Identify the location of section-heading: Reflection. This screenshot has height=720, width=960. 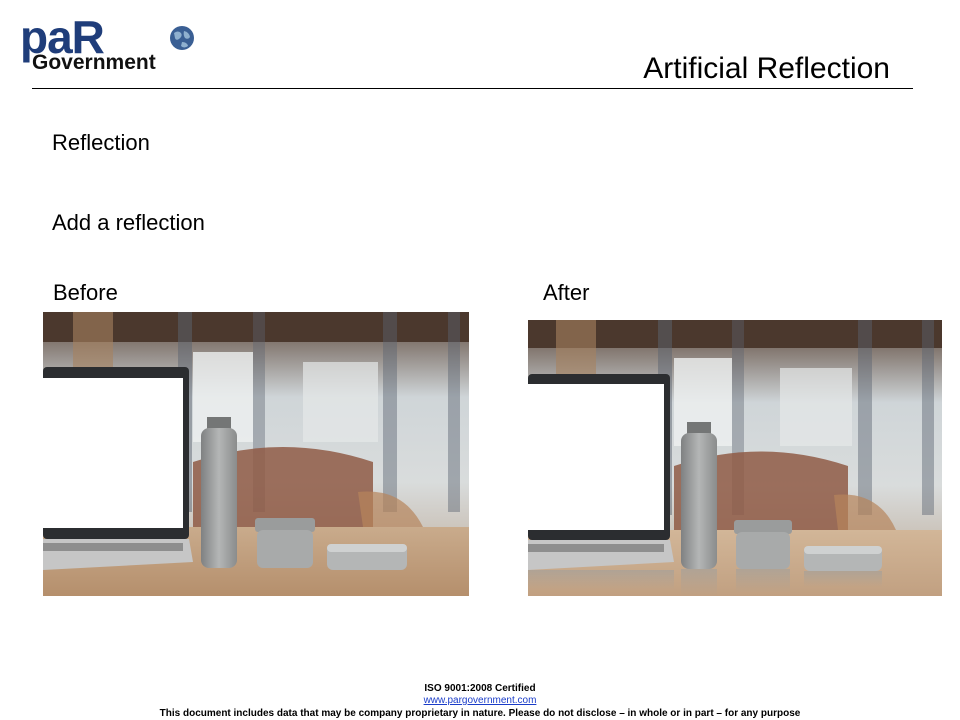
(101, 142).